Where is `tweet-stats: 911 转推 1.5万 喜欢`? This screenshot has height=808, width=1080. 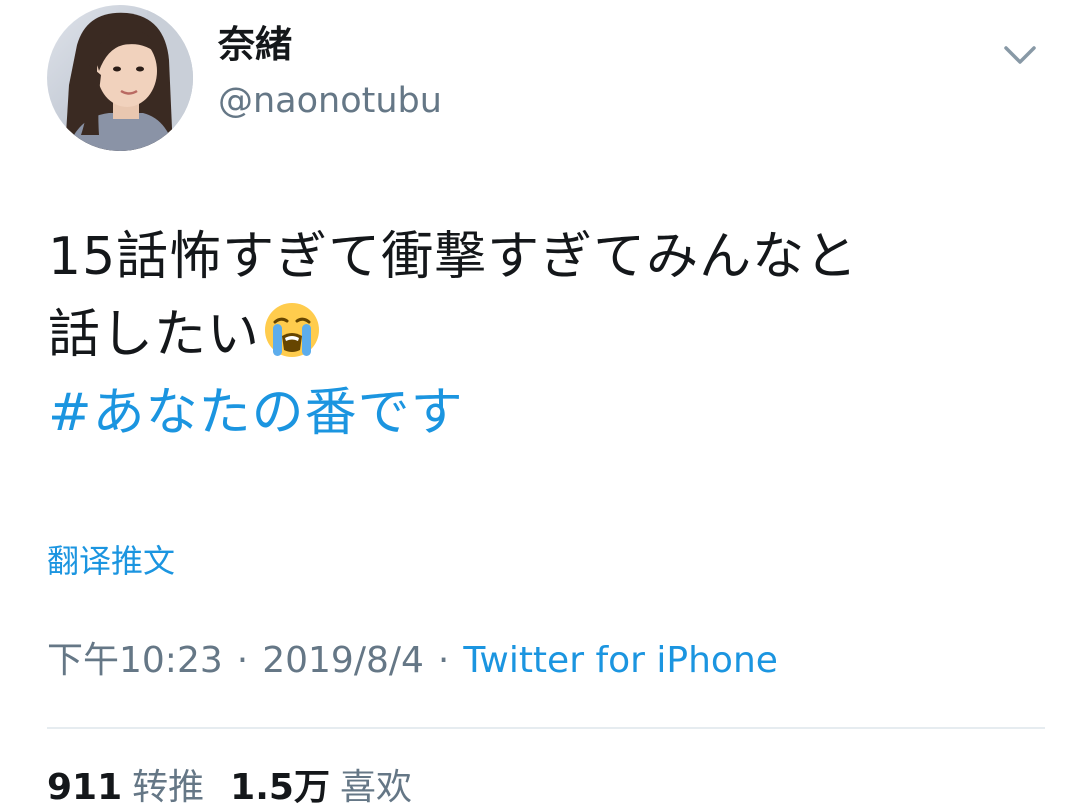 tweet-stats: 911 转推 1.5万 喜欢 is located at coordinates (242, 788).